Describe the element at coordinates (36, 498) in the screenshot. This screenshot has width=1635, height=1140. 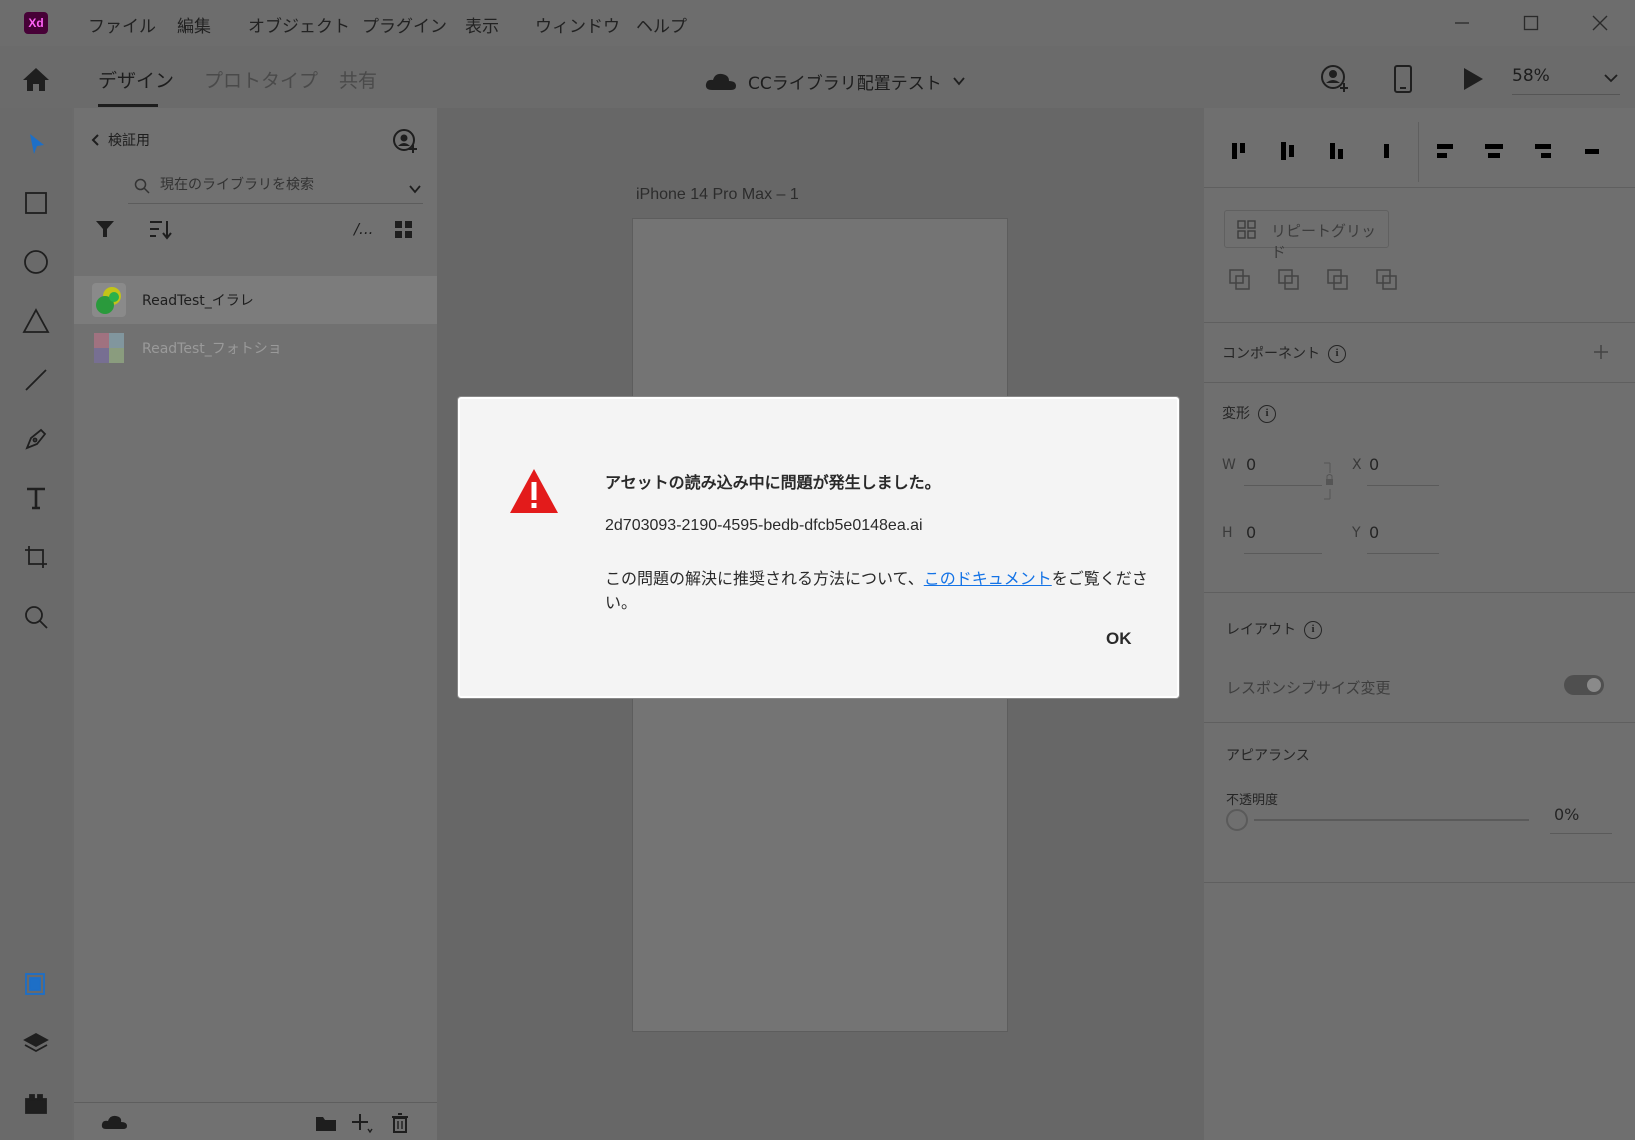
I see `text-tool` at that location.